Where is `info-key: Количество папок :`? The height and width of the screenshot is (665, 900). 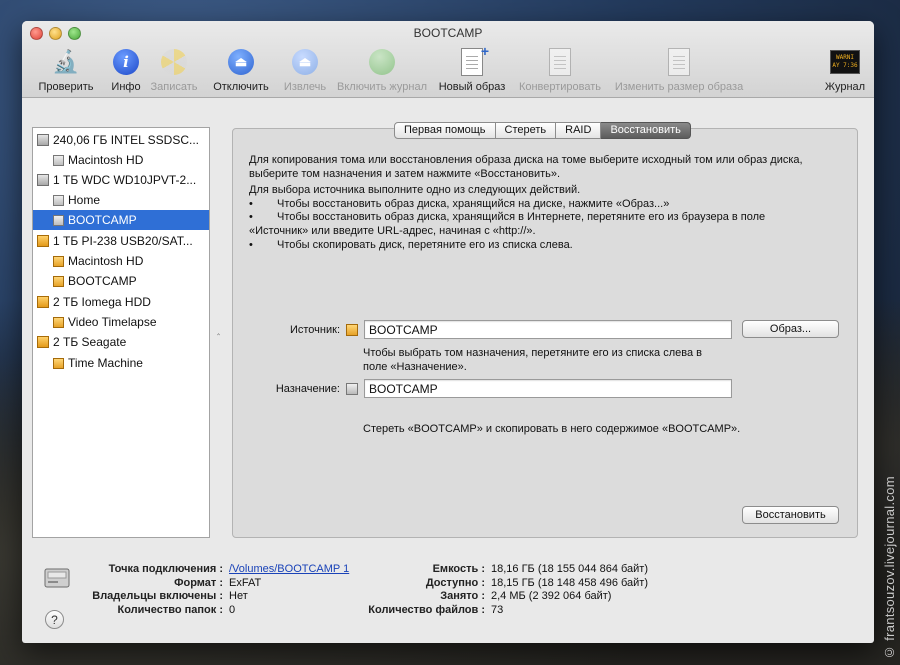 info-key: Количество папок : is located at coordinates (170, 609).